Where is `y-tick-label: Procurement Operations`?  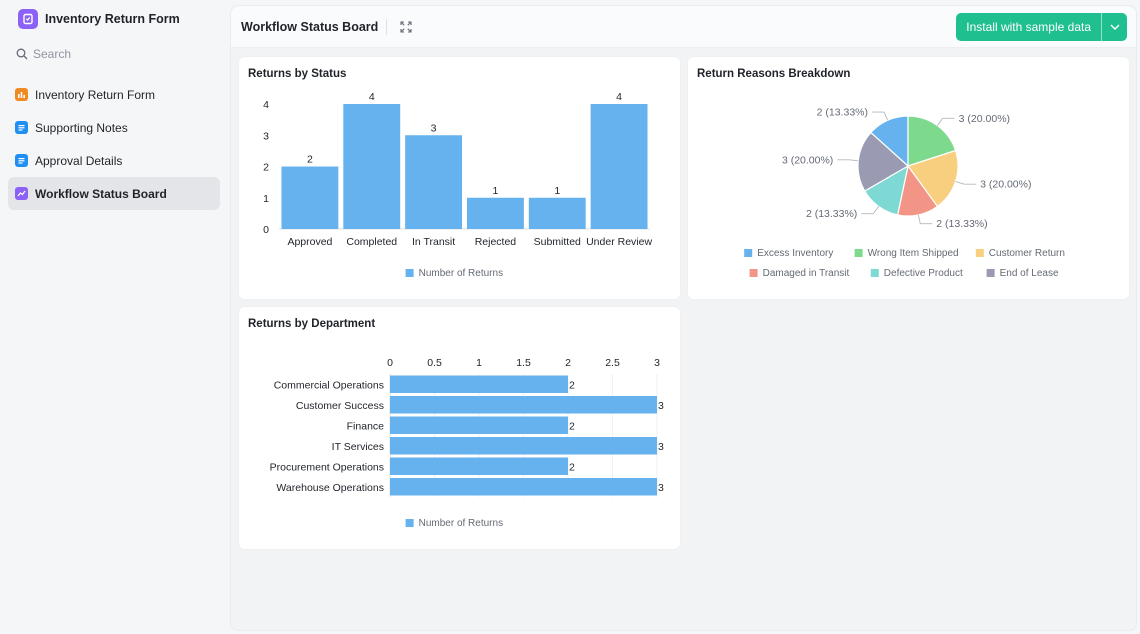
y-tick-label: Procurement Operations is located at coordinates (327, 467).